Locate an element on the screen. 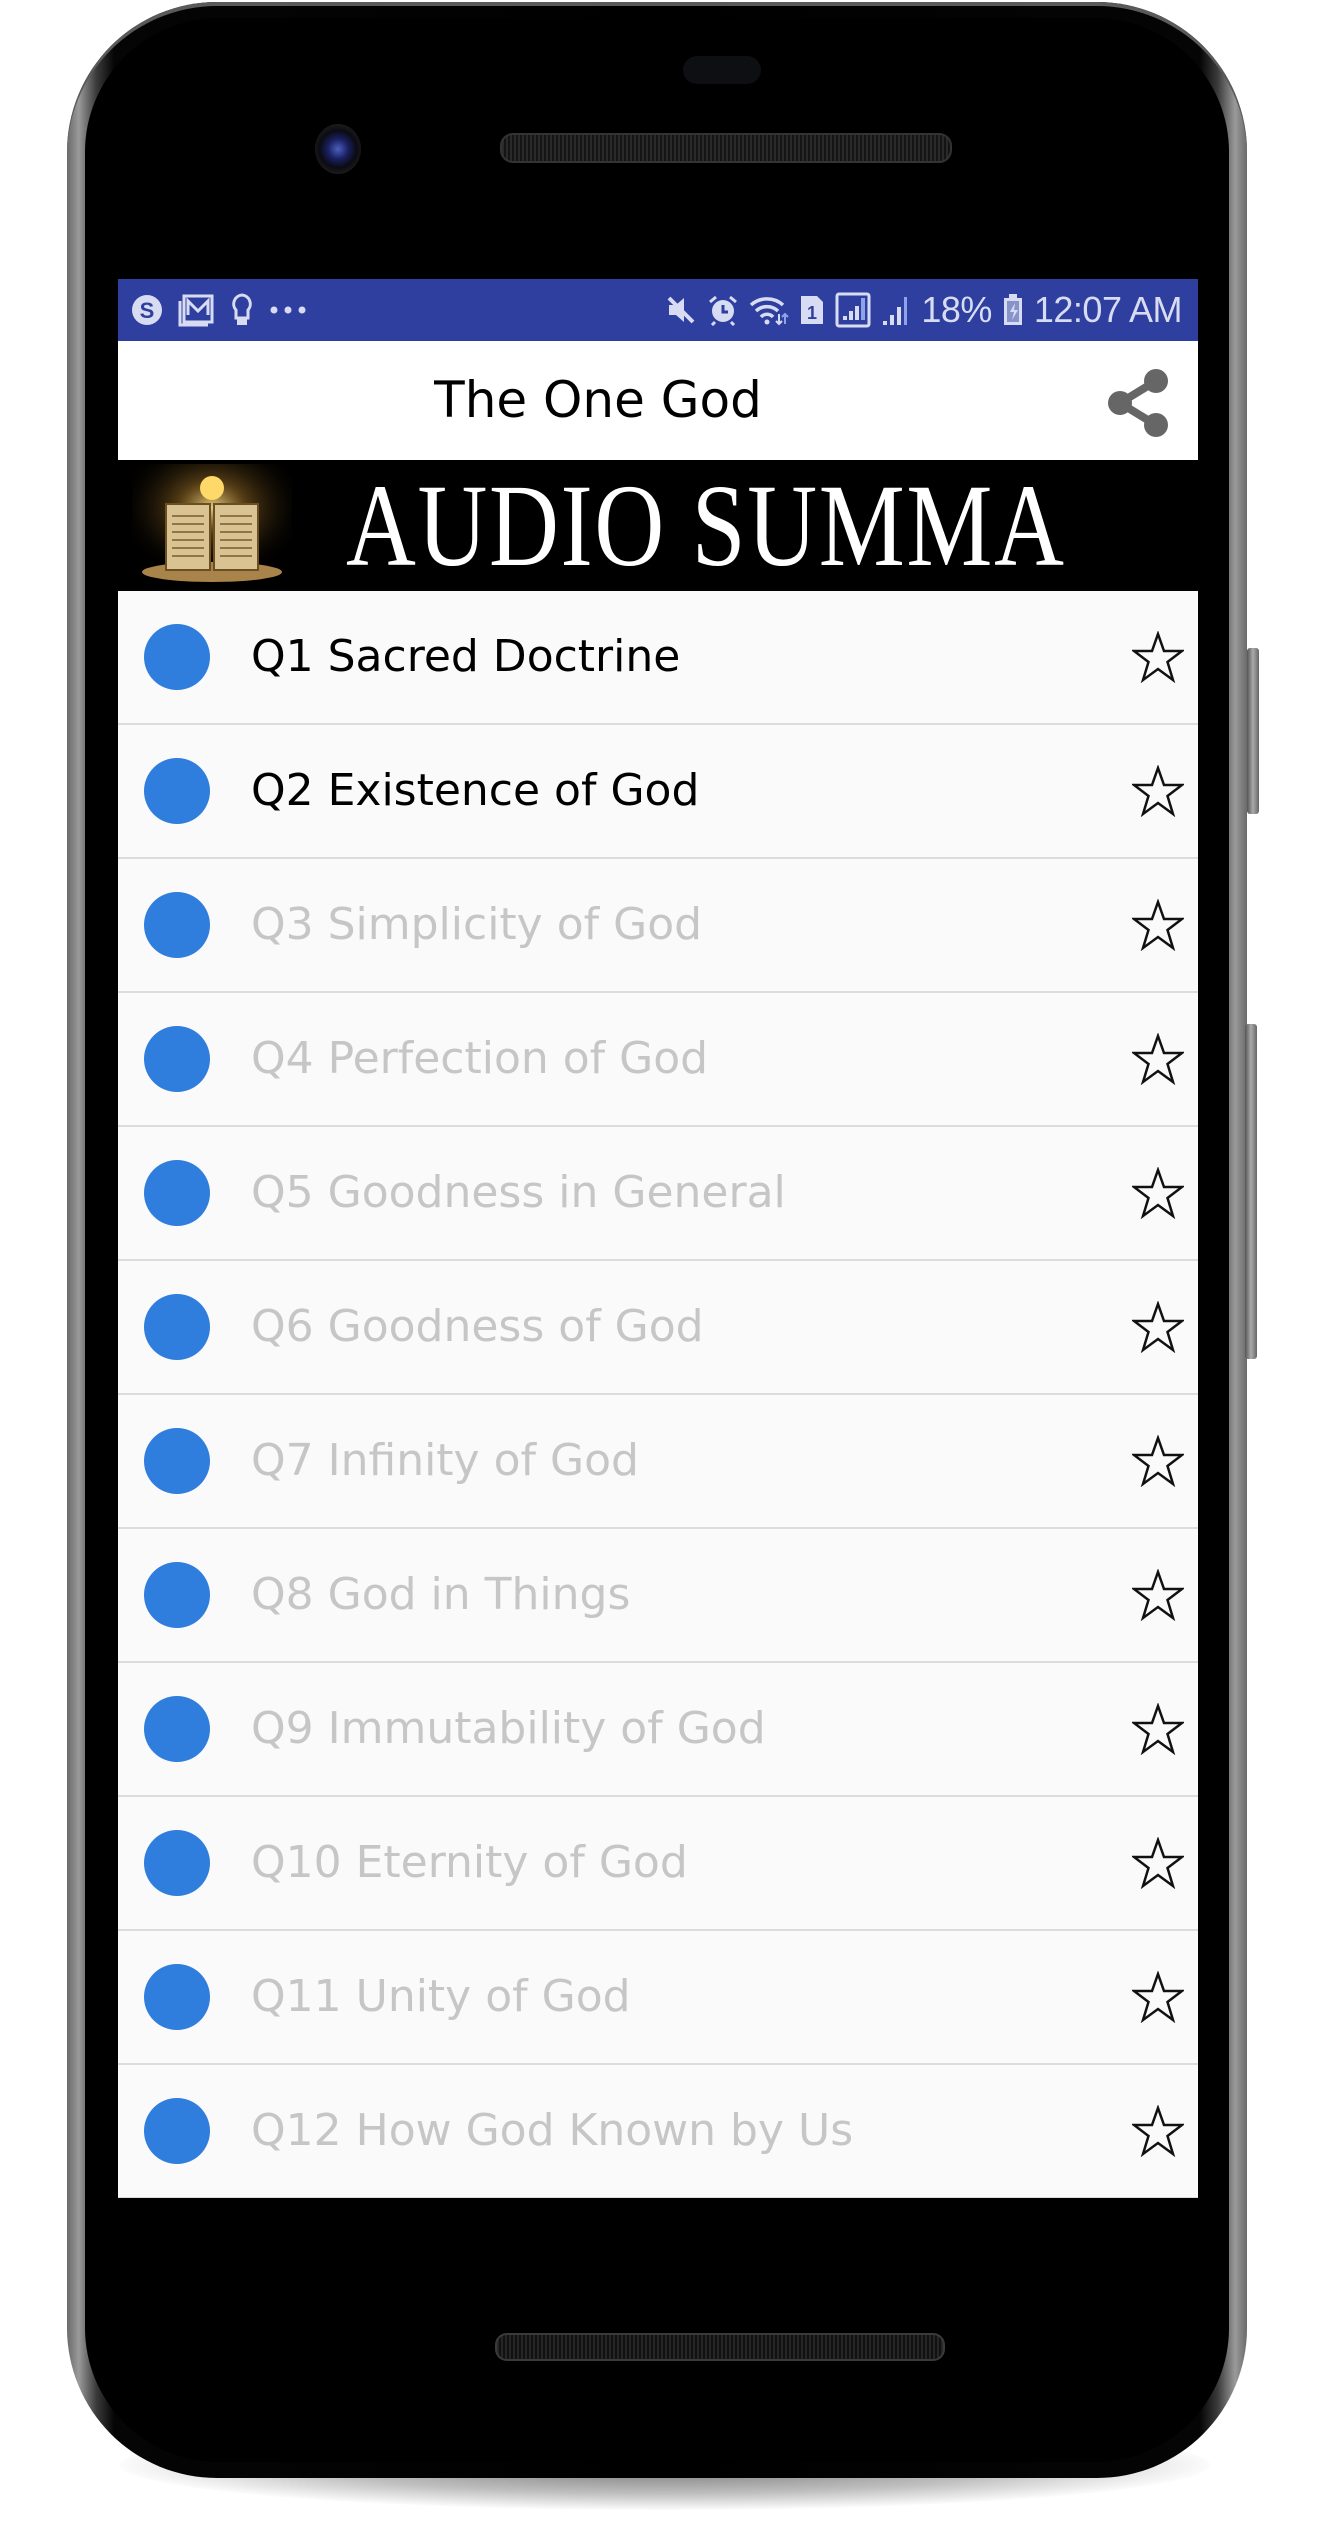  list-item: Q1 Sacred Doctrine is located at coordinates (658, 658).